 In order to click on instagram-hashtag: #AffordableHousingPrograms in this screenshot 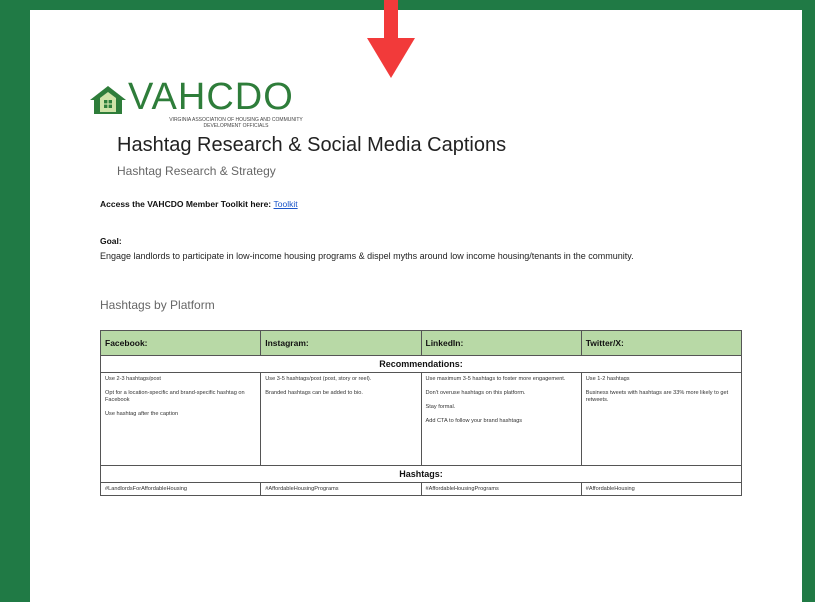, I will do `click(341, 489)`.